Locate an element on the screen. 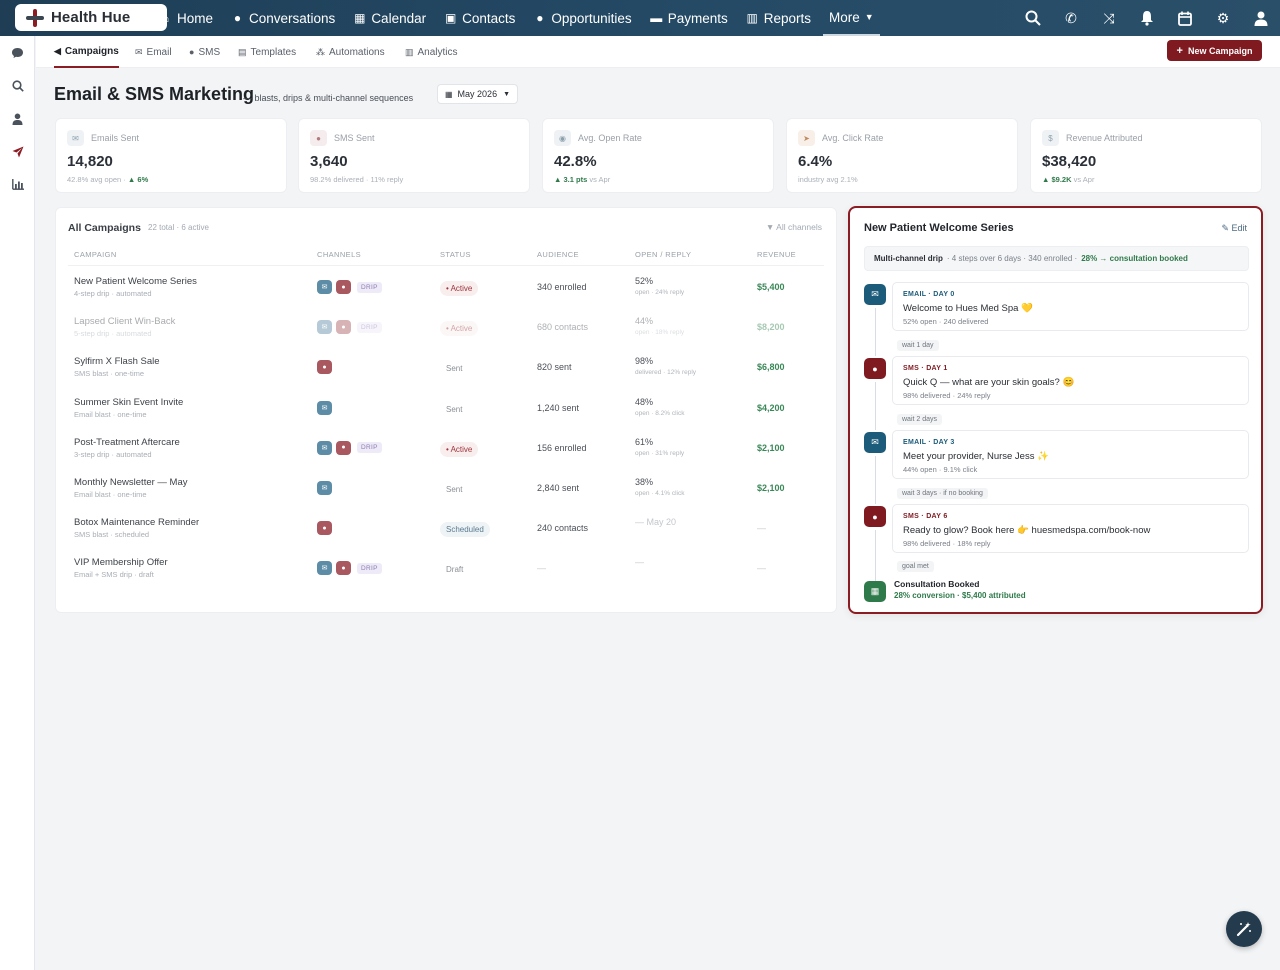 The image size is (1280, 970). open-rate-sub: open · 18% reply is located at coordinates (660, 333).